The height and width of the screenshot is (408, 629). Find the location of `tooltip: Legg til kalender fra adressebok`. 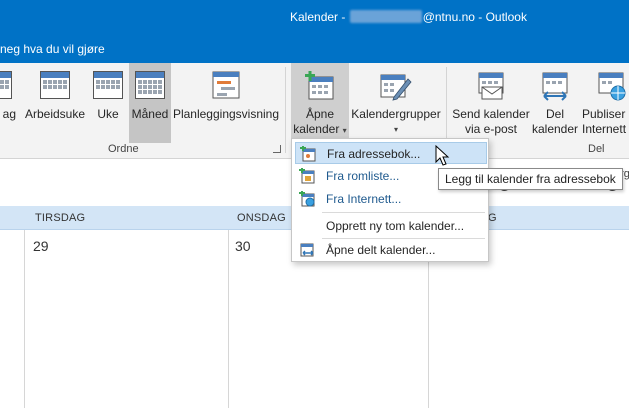

tooltip: Legg til kalender fra adressebok is located at coordinates (530, 179).